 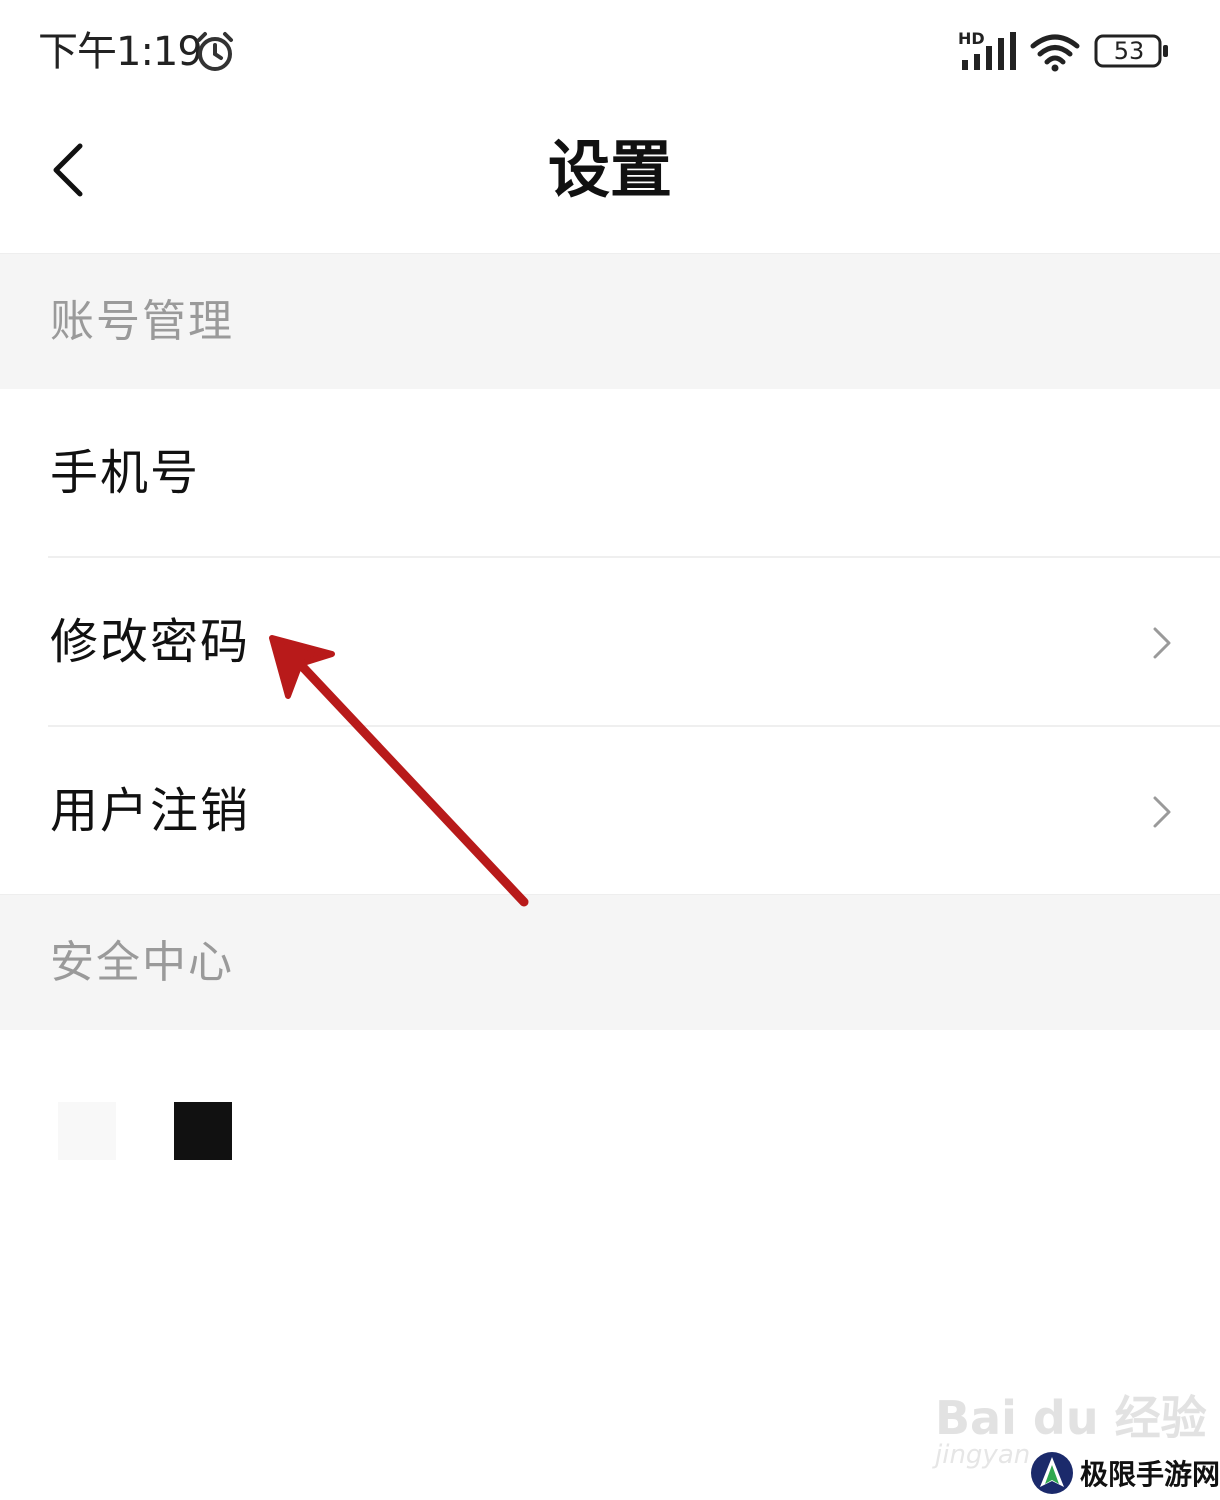 I want to click on jingyan-watermark: jingyan, so click(x=983, y=1455).